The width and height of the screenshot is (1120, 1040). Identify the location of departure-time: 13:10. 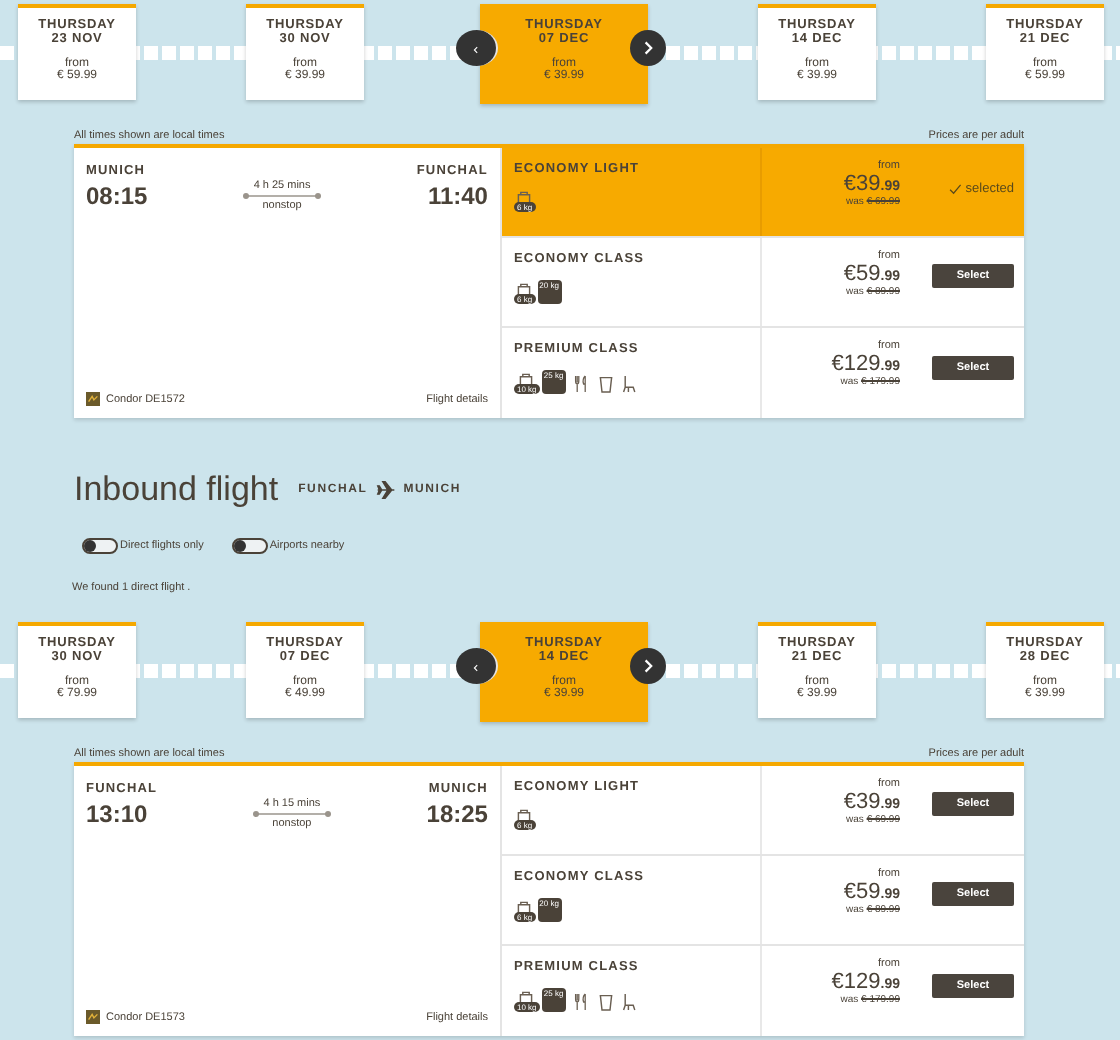
(118, 814).